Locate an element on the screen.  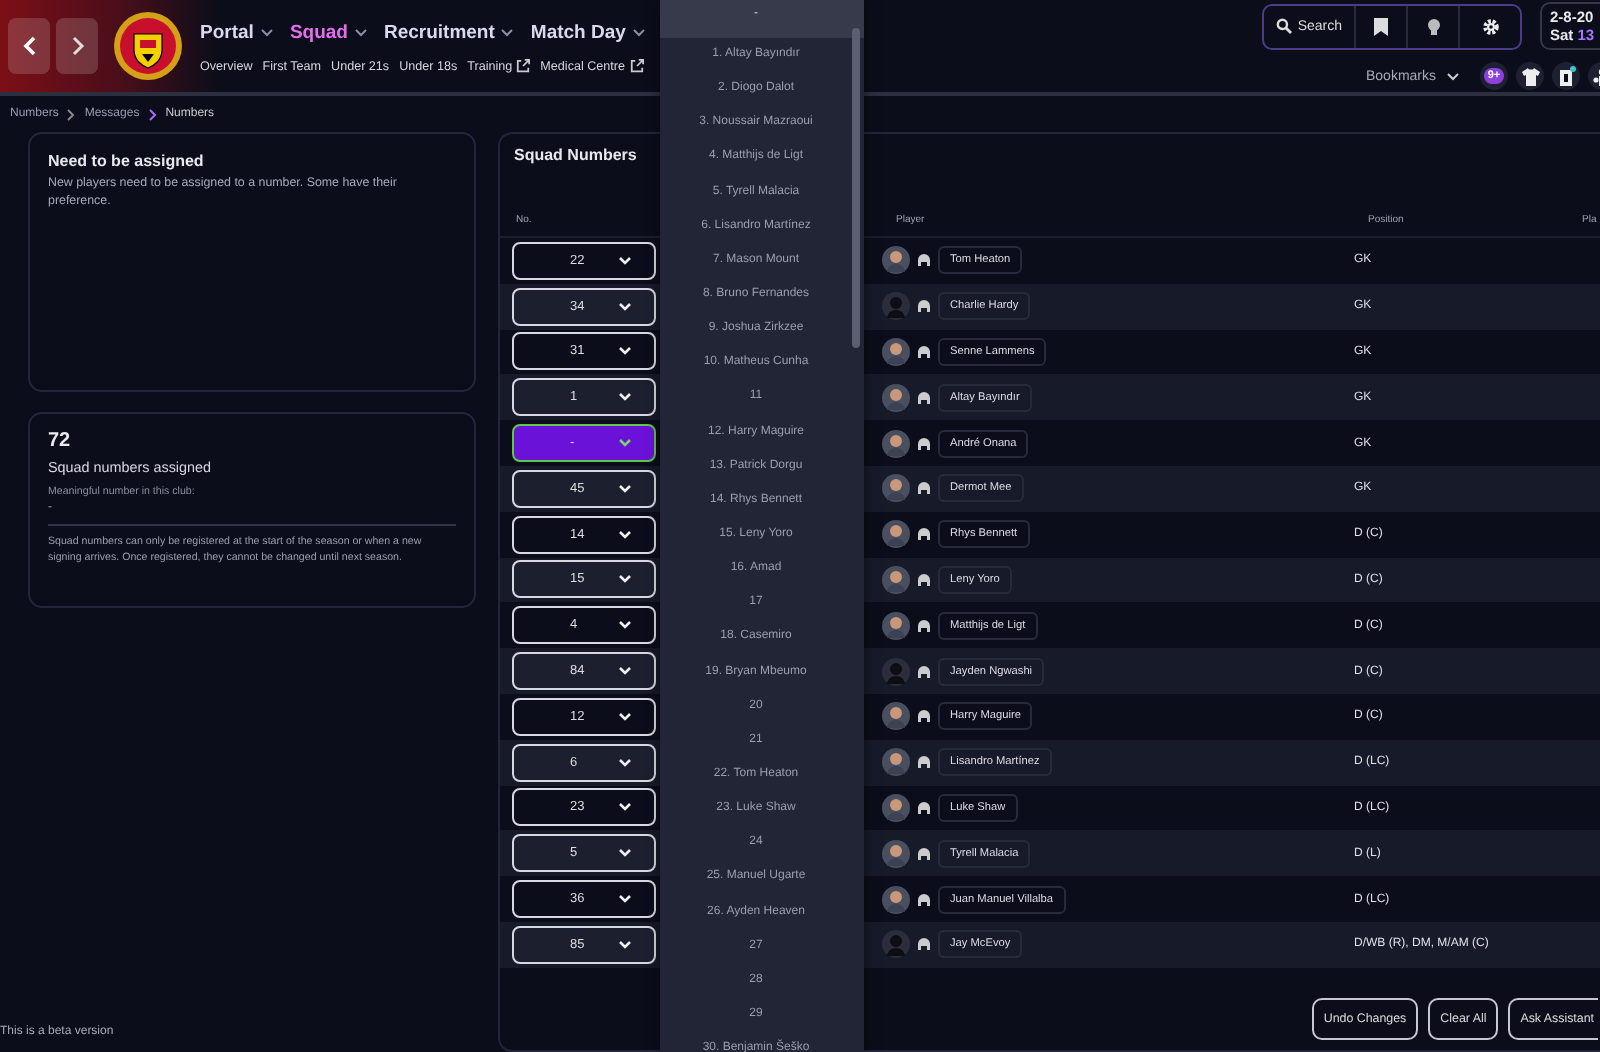
back-button is located at coordinates (29, 46).